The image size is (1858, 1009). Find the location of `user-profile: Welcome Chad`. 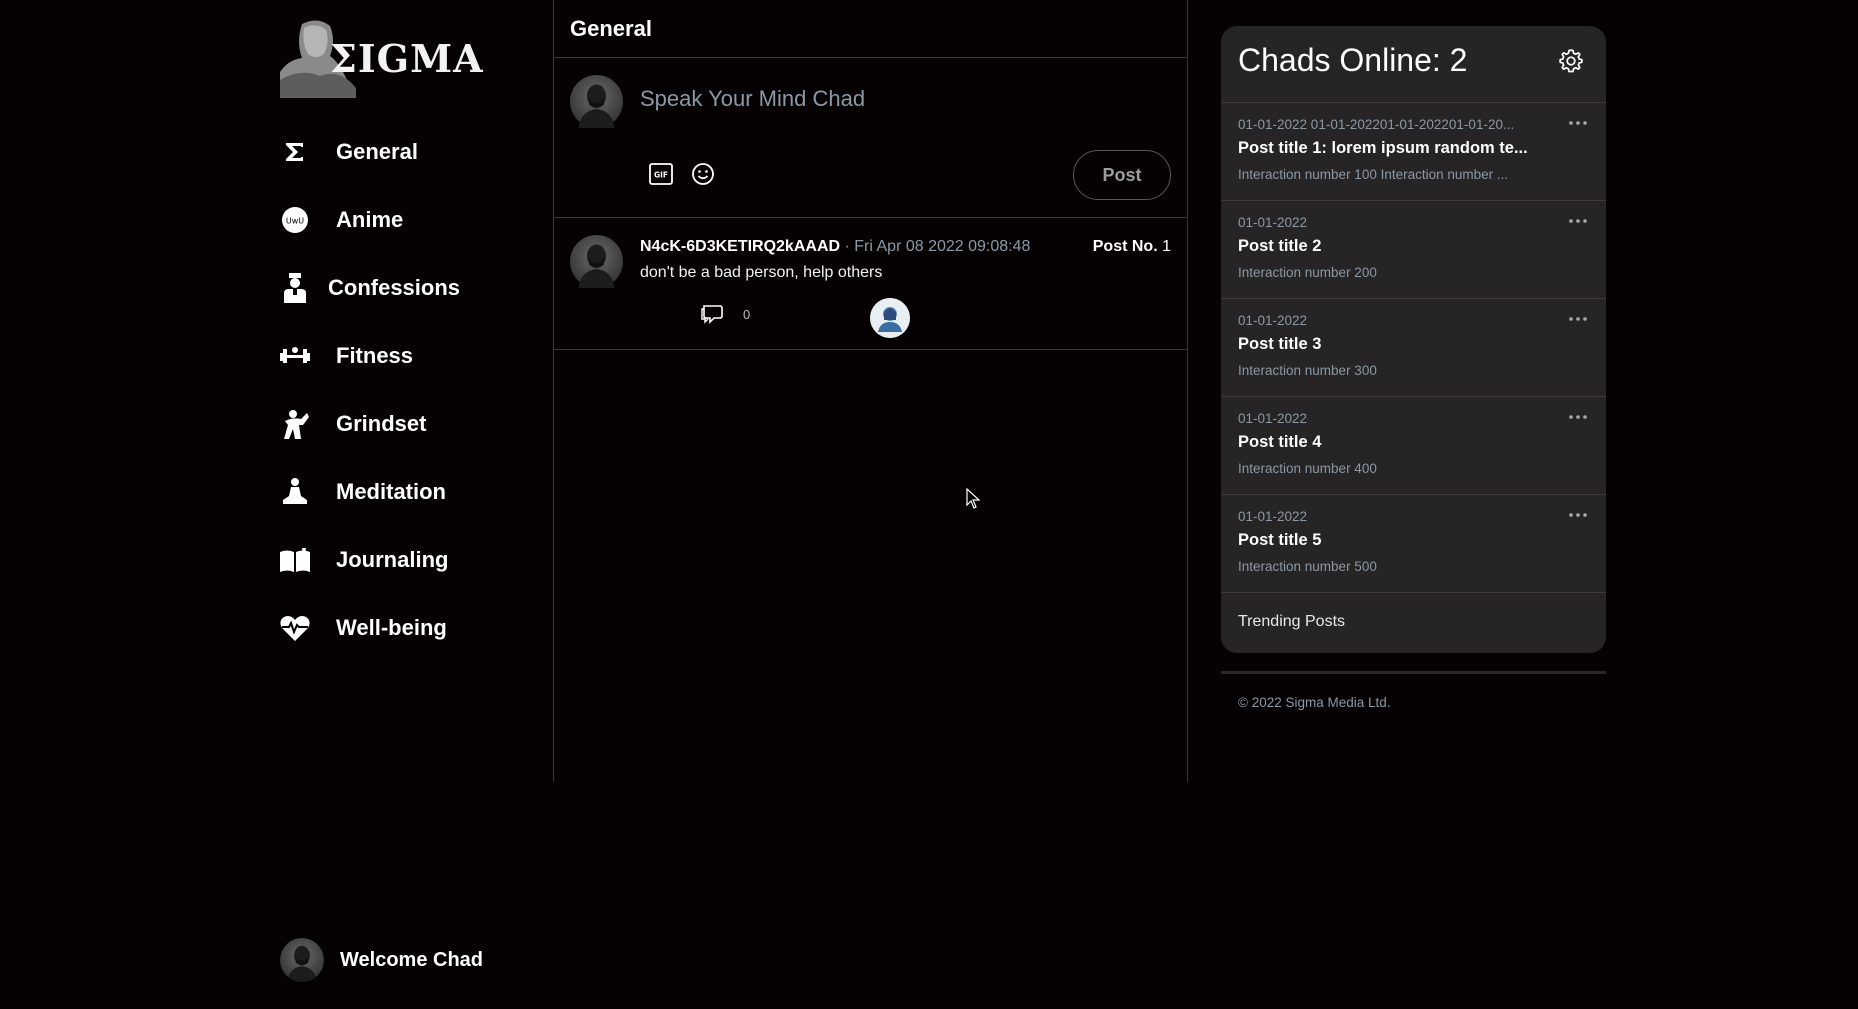

user-profile: Welcome Chad is located at coordinates (381, 960).